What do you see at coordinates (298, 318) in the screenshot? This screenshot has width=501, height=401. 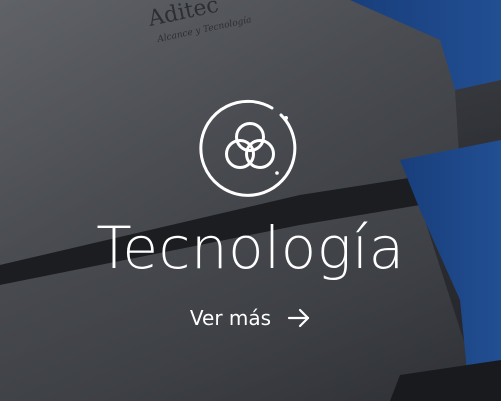 I see `arrow-right-icon` at bounding box center [298, 318].